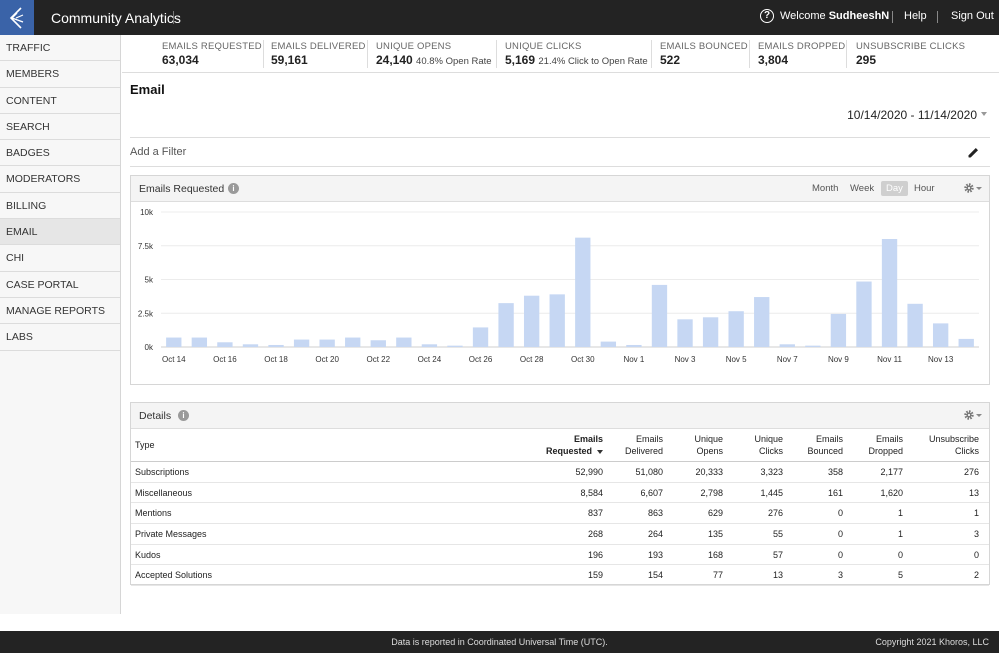  Describe the element at coordinates (60, 337) in the screenshot. I see `sidebar-item-labs: LABS` at that location.